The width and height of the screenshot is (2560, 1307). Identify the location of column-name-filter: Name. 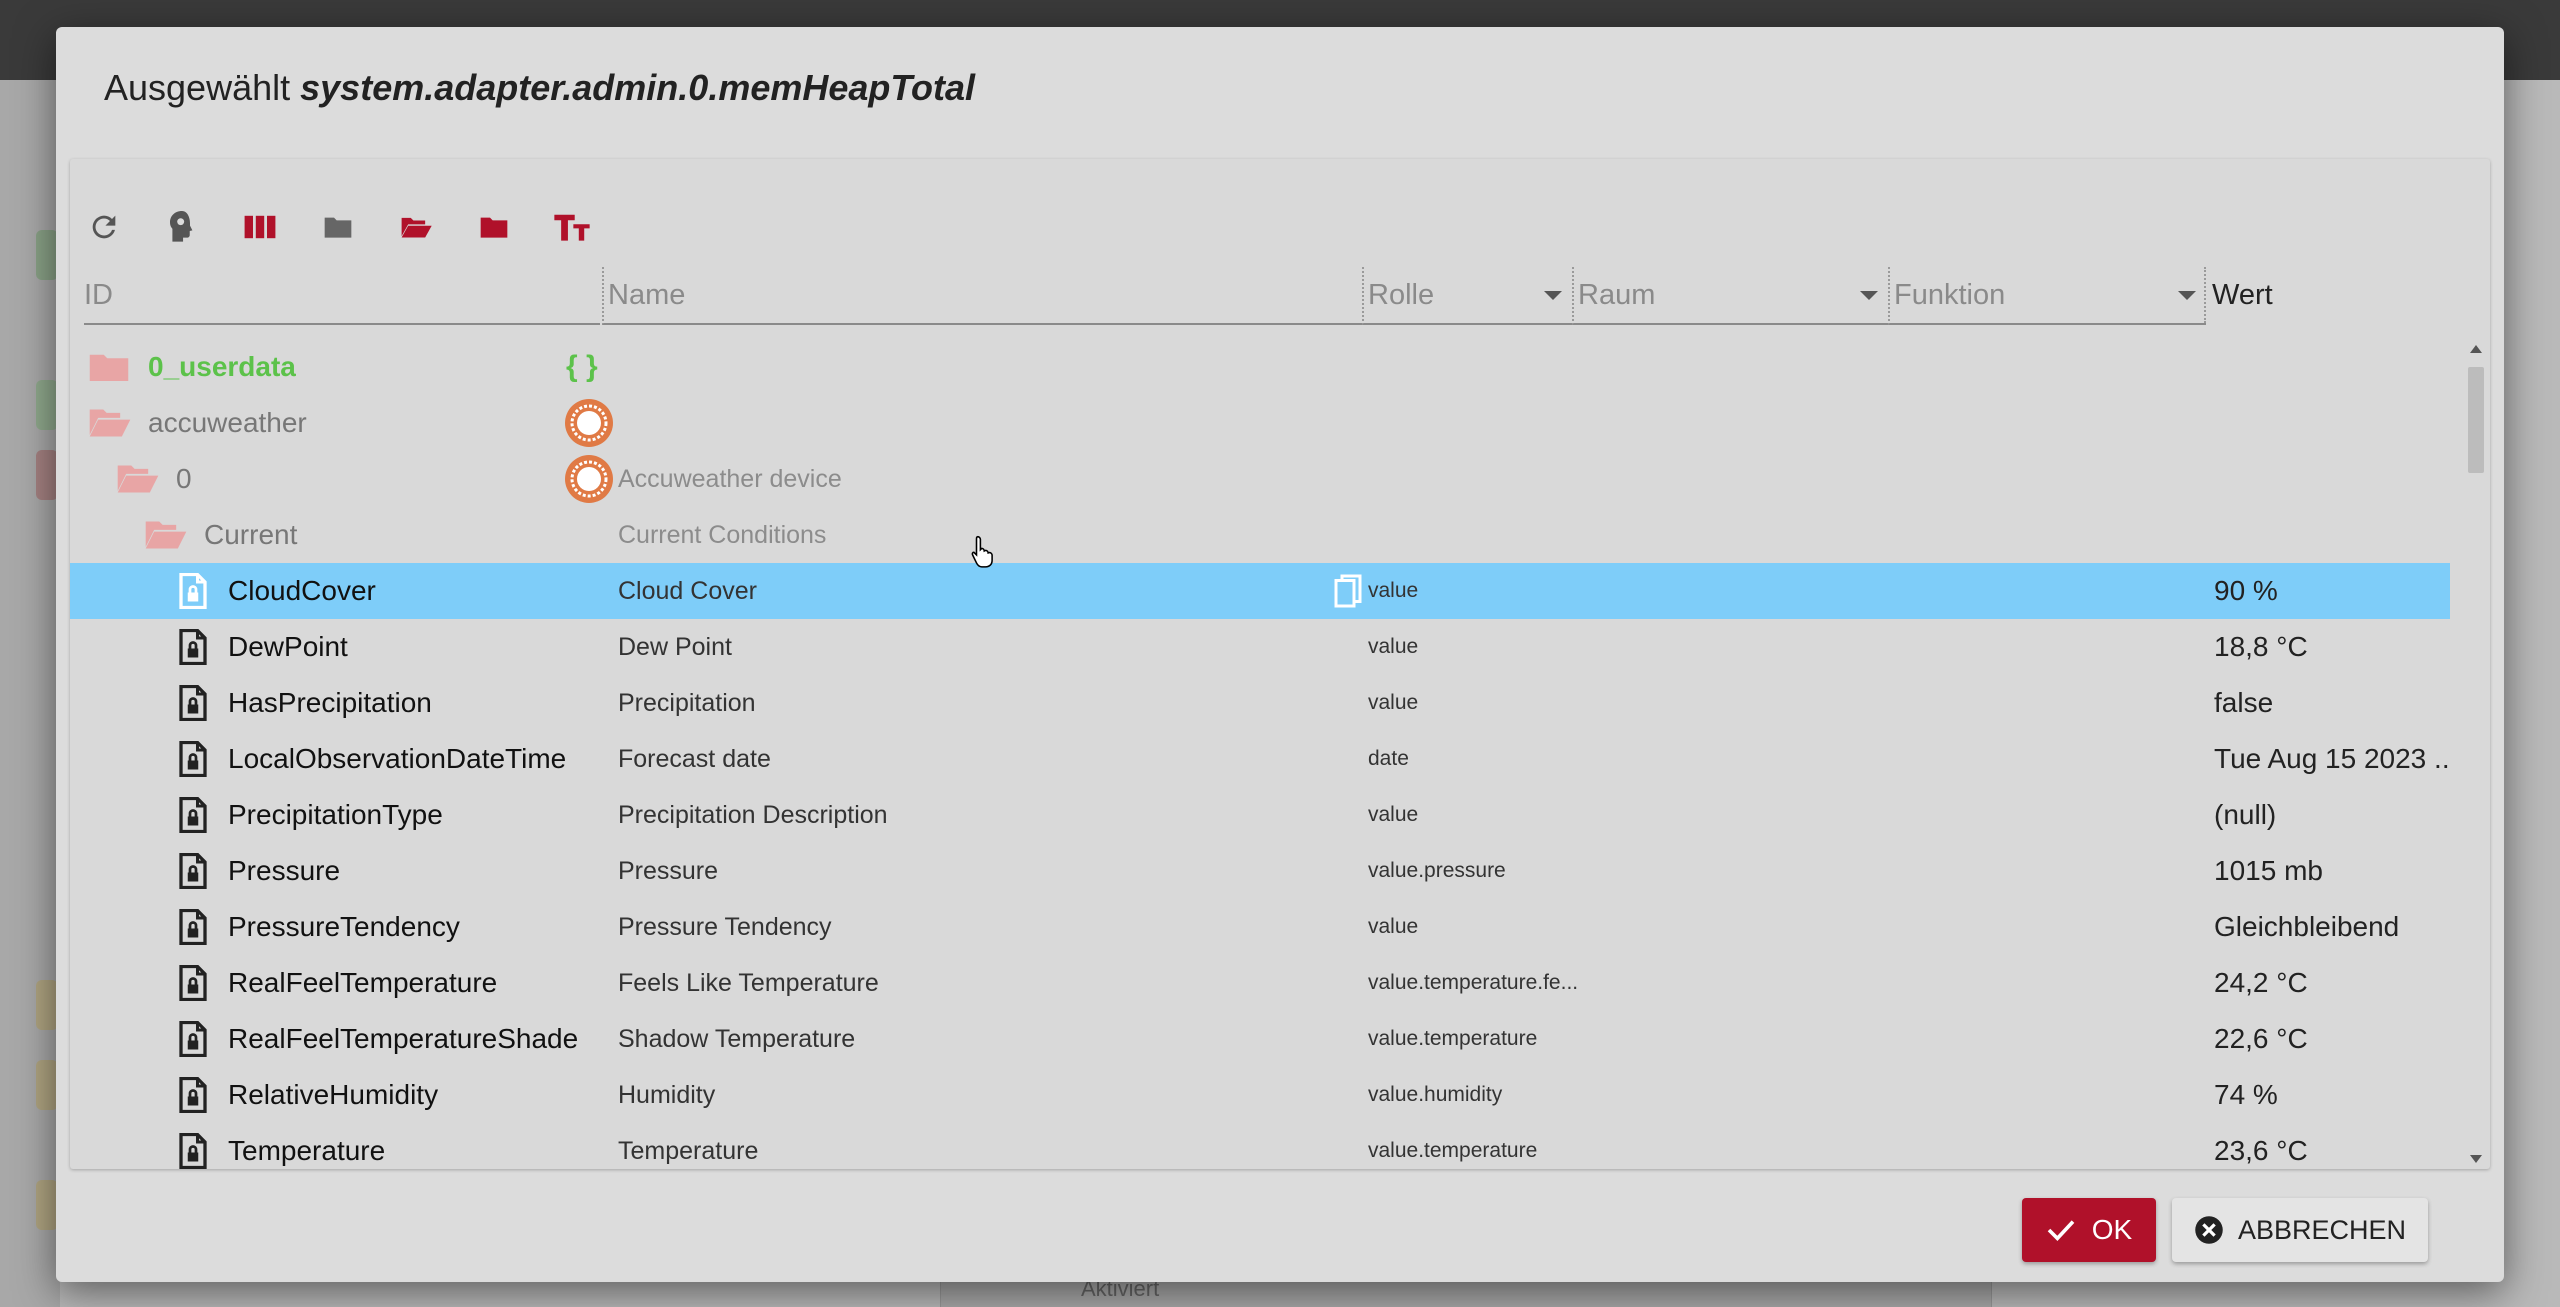
(983, 296).